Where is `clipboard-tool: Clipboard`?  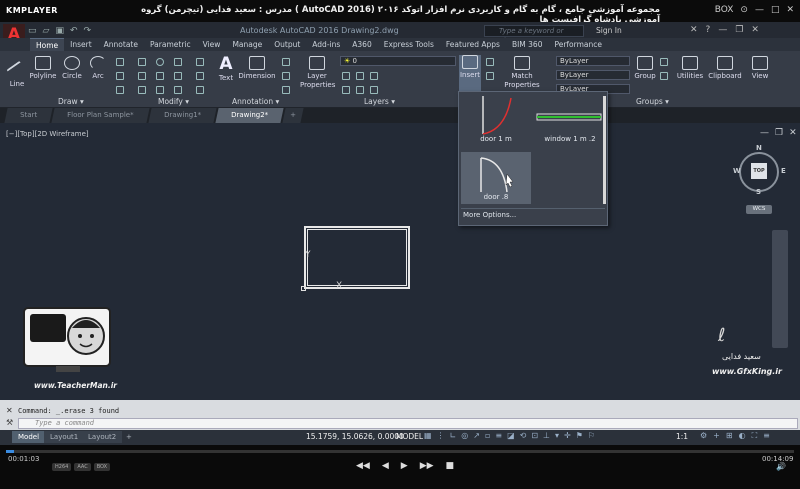 clipboard-tool: Clipboard is located at coordinates (725, 68).